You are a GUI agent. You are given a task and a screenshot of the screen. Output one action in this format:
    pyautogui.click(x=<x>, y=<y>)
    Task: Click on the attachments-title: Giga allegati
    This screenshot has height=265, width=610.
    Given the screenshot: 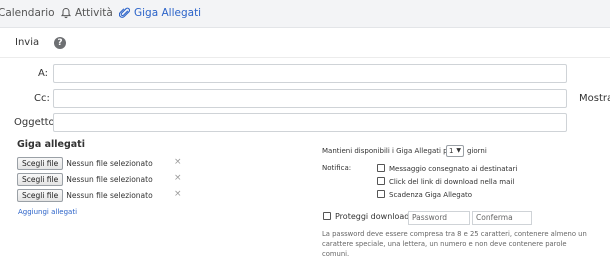 What is the action you would take?
    pyautogui.click(x=51, y=144)
    